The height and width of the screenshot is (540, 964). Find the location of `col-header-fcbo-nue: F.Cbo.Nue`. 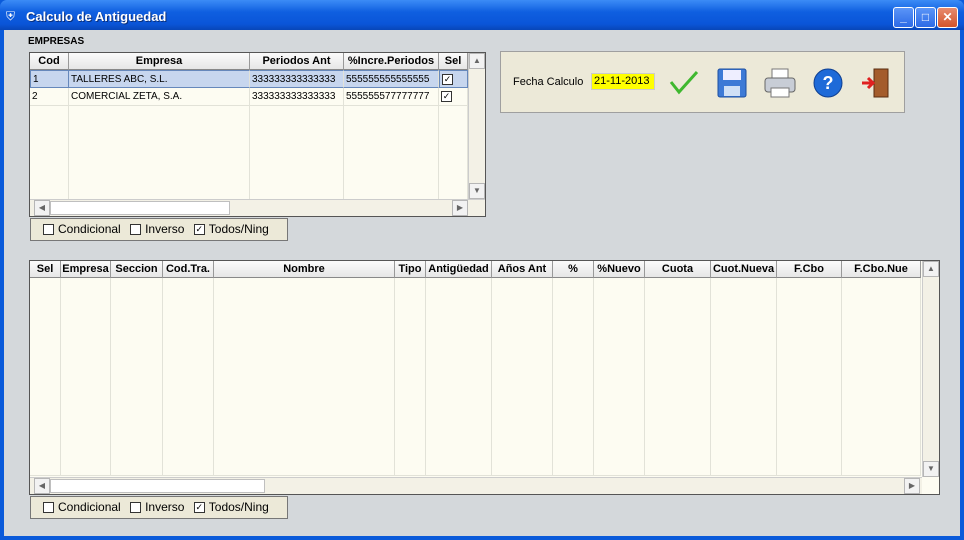

col-header-fcbo-nue: F.Cbo.Nue is located at coordinates (881, 269).